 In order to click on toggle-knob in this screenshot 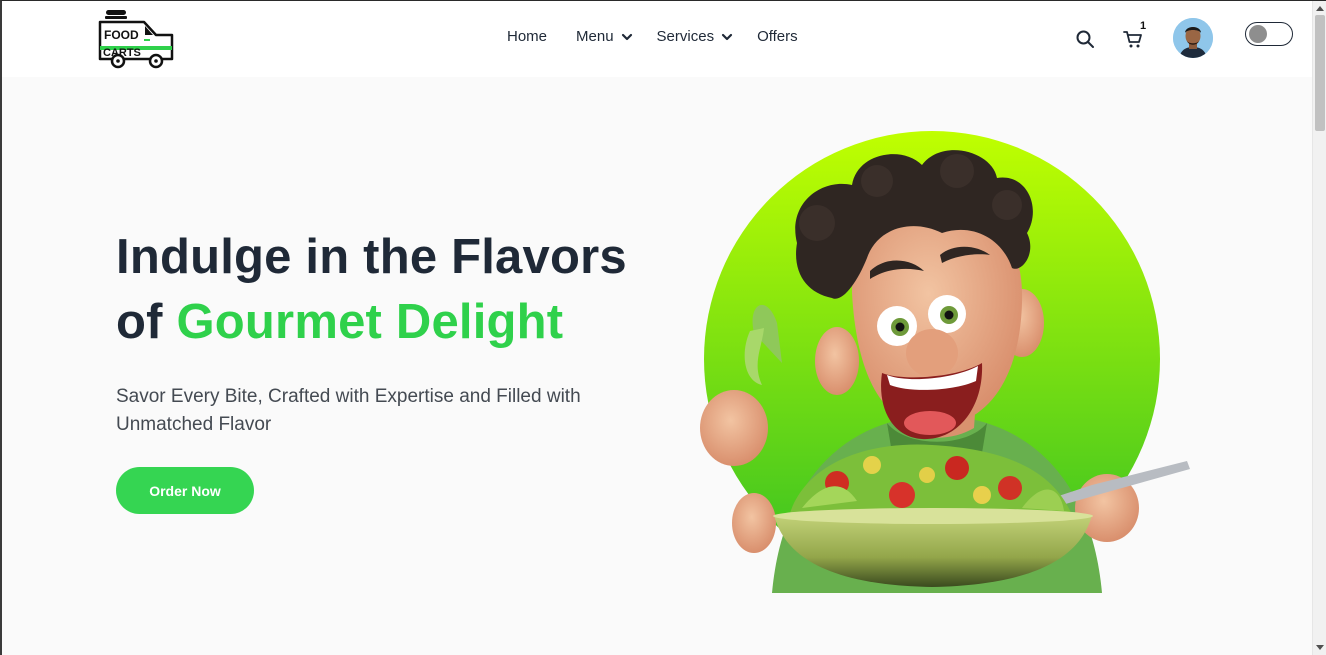, I will do `click(1258, 34)`.